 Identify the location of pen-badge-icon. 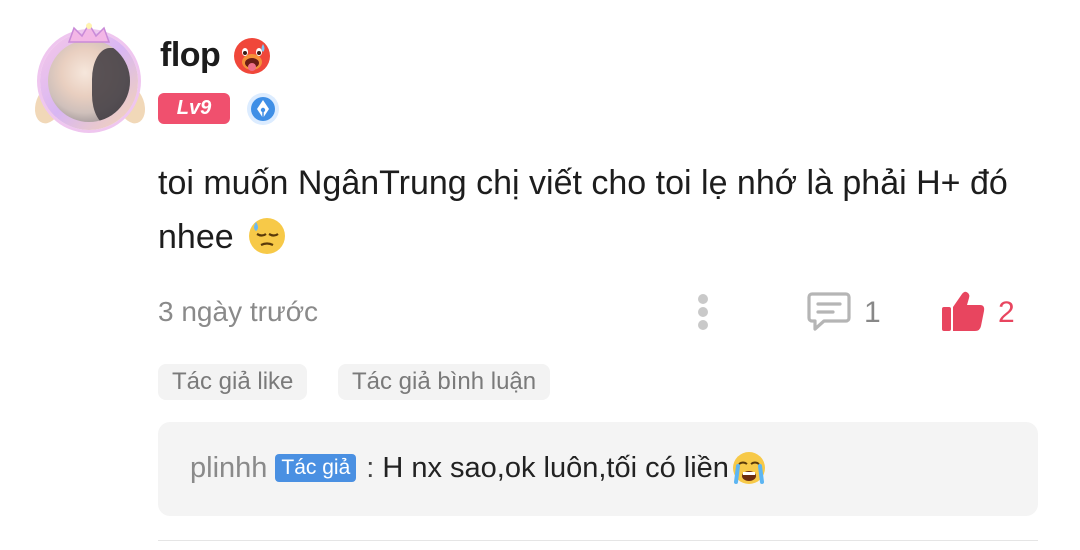
(263, 109).